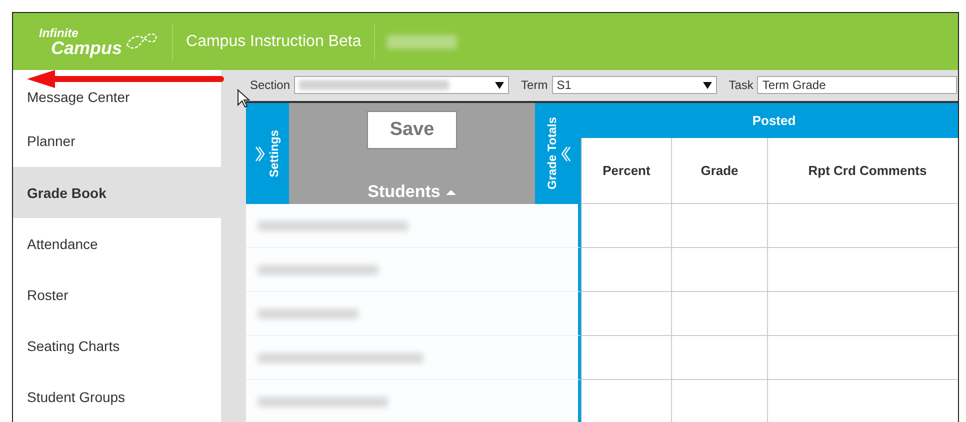 The image size is (966, 422). I want to click on select-field: Term Grade, so click(857, 85).